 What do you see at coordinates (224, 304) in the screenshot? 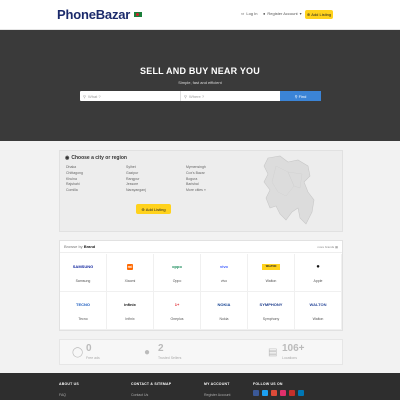
I see `brand-logo: NOKIA` at bounding box center [224, 304].